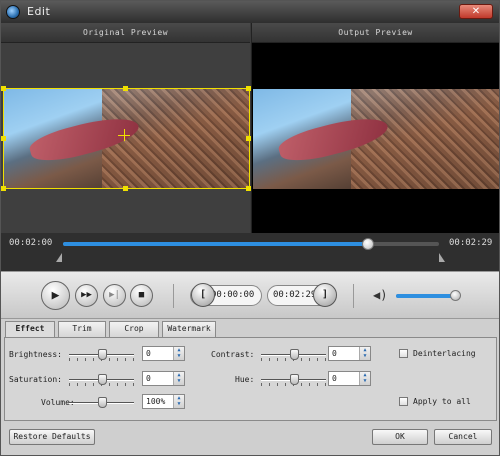  I want to click on saturation-label: Saturation:, so click(35, 379).